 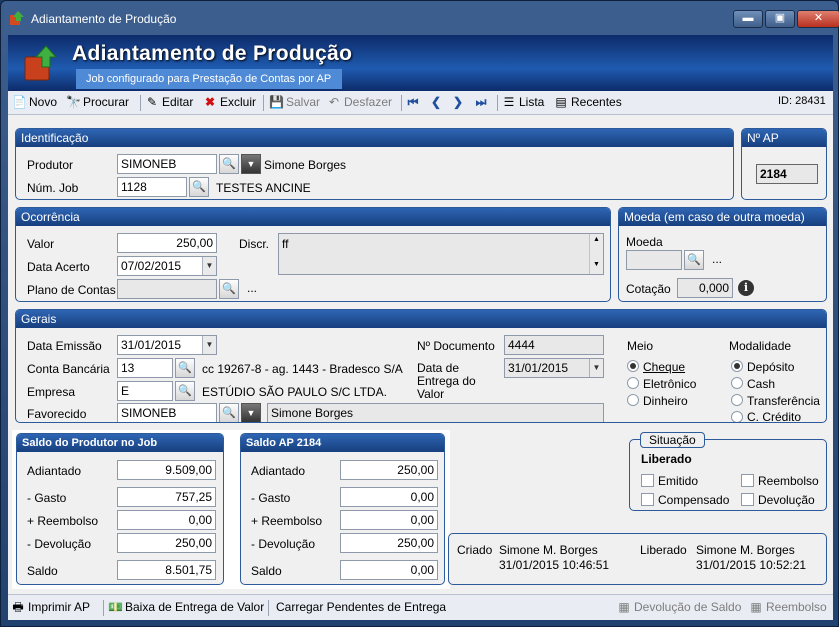 What do you see at coordinates (770, 367) in the screenshot?
I see `modalidade-deposito-label: Depósito` at bounding box center [770, 367].